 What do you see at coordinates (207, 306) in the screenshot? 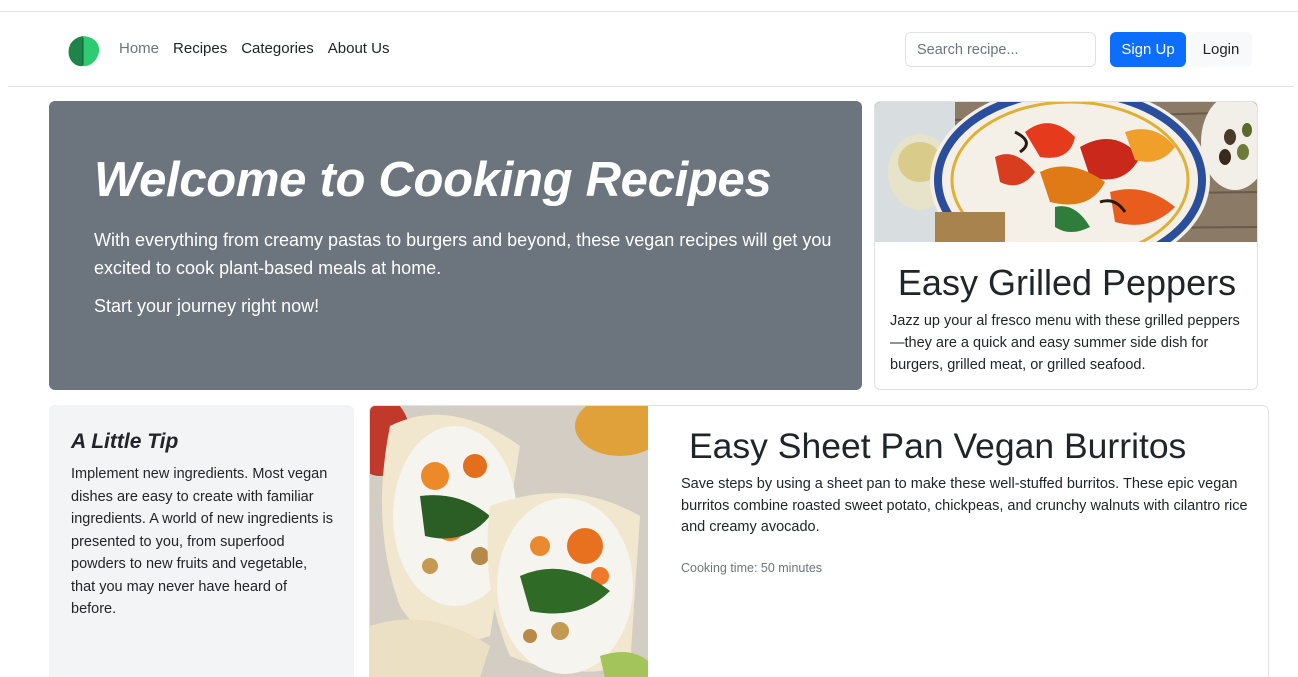
I see `hero-cta-text: Start your journey right now!` at bounding box center [207, 306].